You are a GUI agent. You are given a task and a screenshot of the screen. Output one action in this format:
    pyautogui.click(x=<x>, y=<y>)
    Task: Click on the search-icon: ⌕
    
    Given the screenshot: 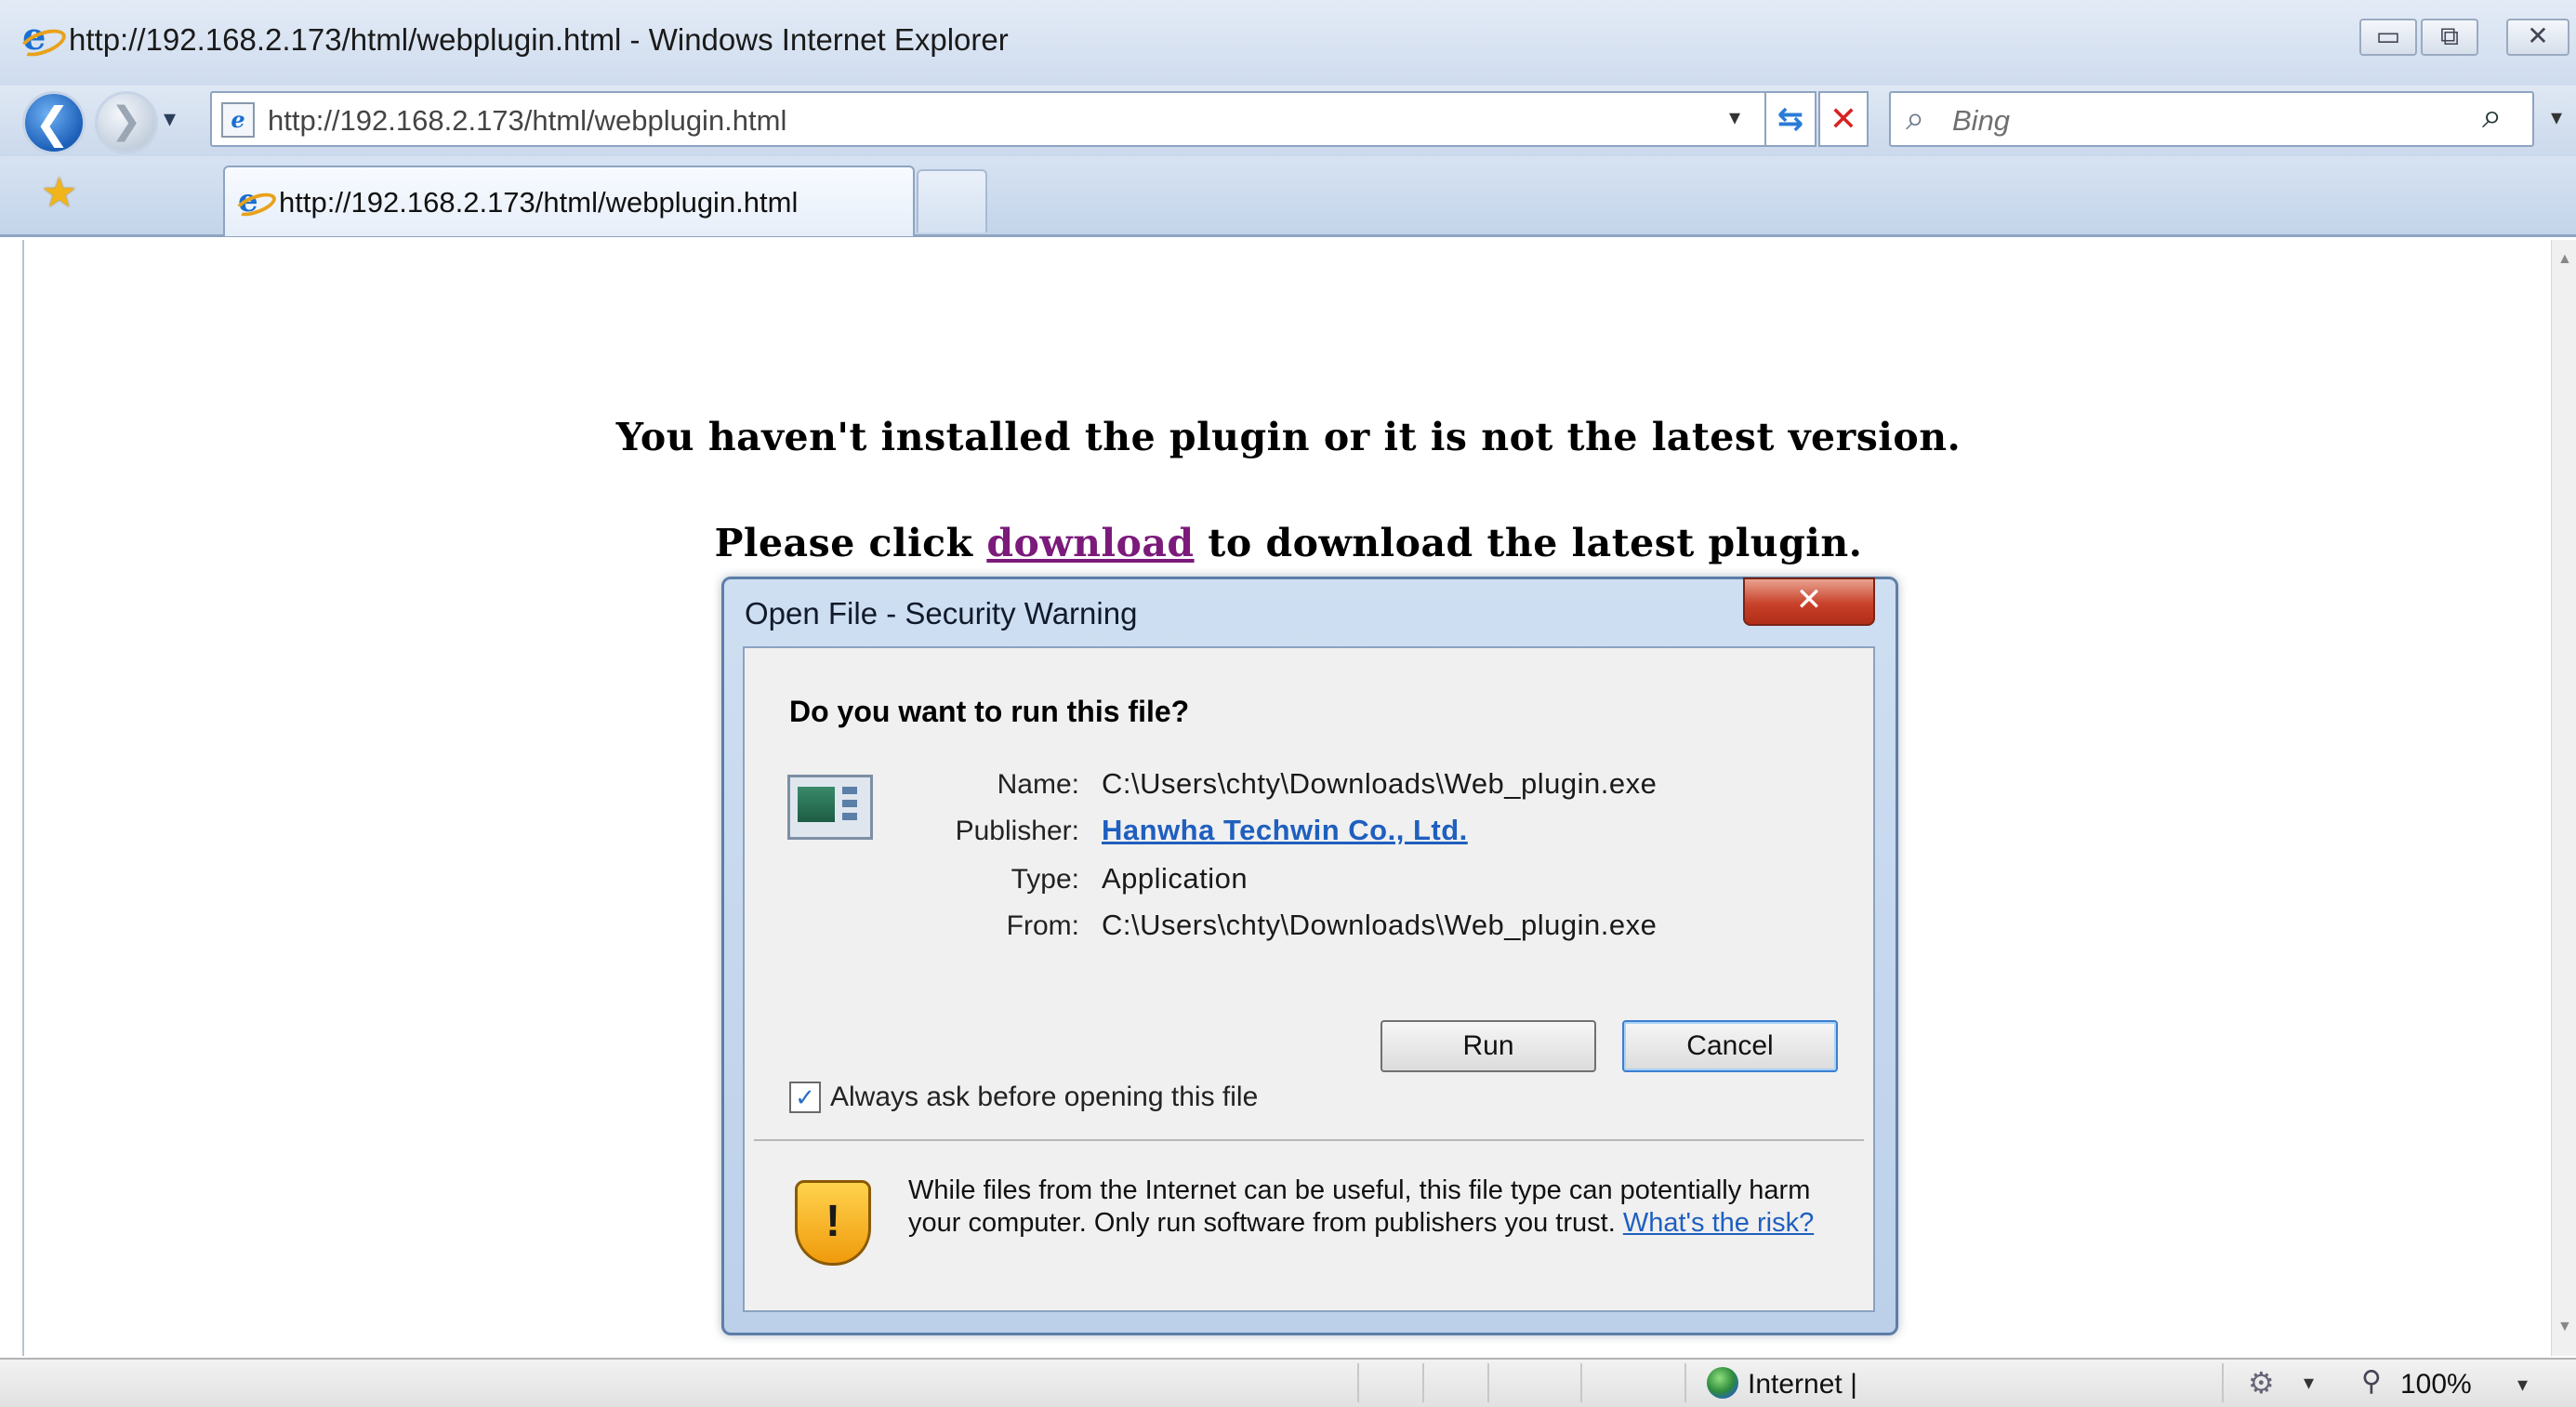 What is the action you would take?
    pyautogui.click(x=2492, y=117)
    